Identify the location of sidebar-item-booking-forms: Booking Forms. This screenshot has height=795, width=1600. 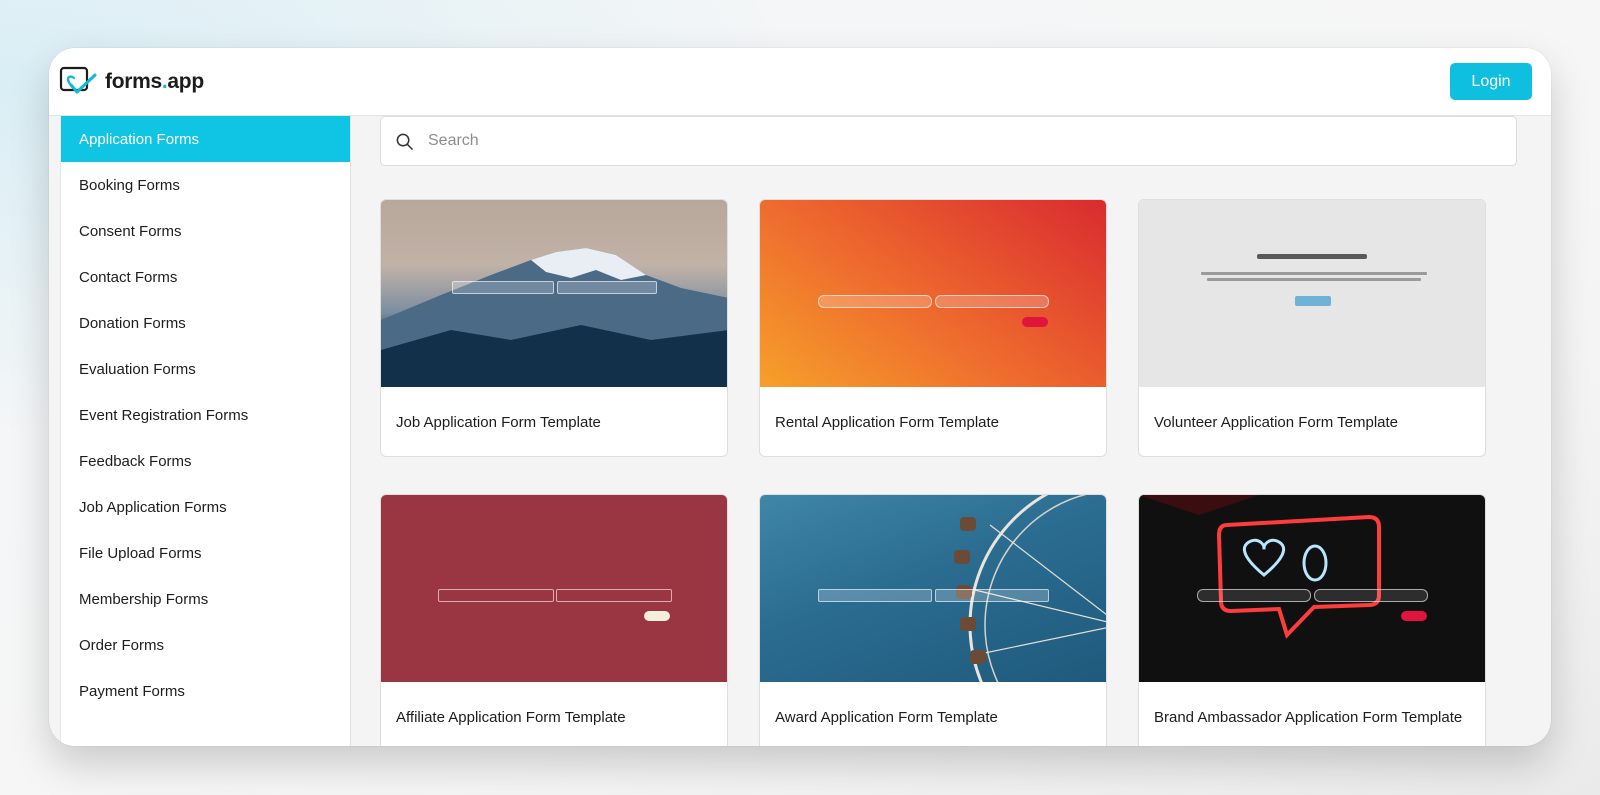
(205, 185).